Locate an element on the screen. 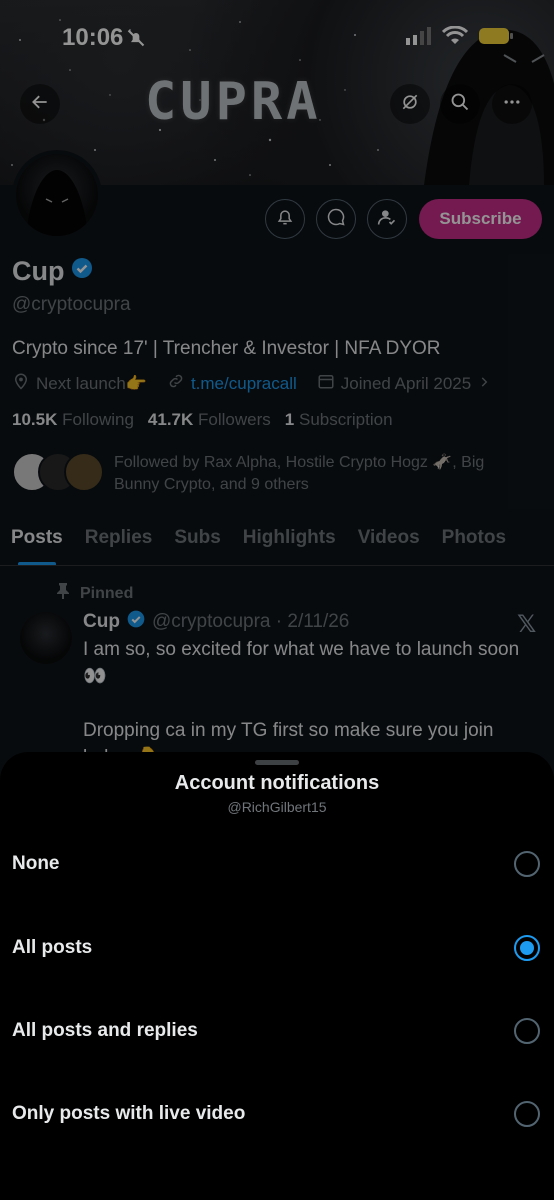  person-check-icon is located at coordinates (387, 219).